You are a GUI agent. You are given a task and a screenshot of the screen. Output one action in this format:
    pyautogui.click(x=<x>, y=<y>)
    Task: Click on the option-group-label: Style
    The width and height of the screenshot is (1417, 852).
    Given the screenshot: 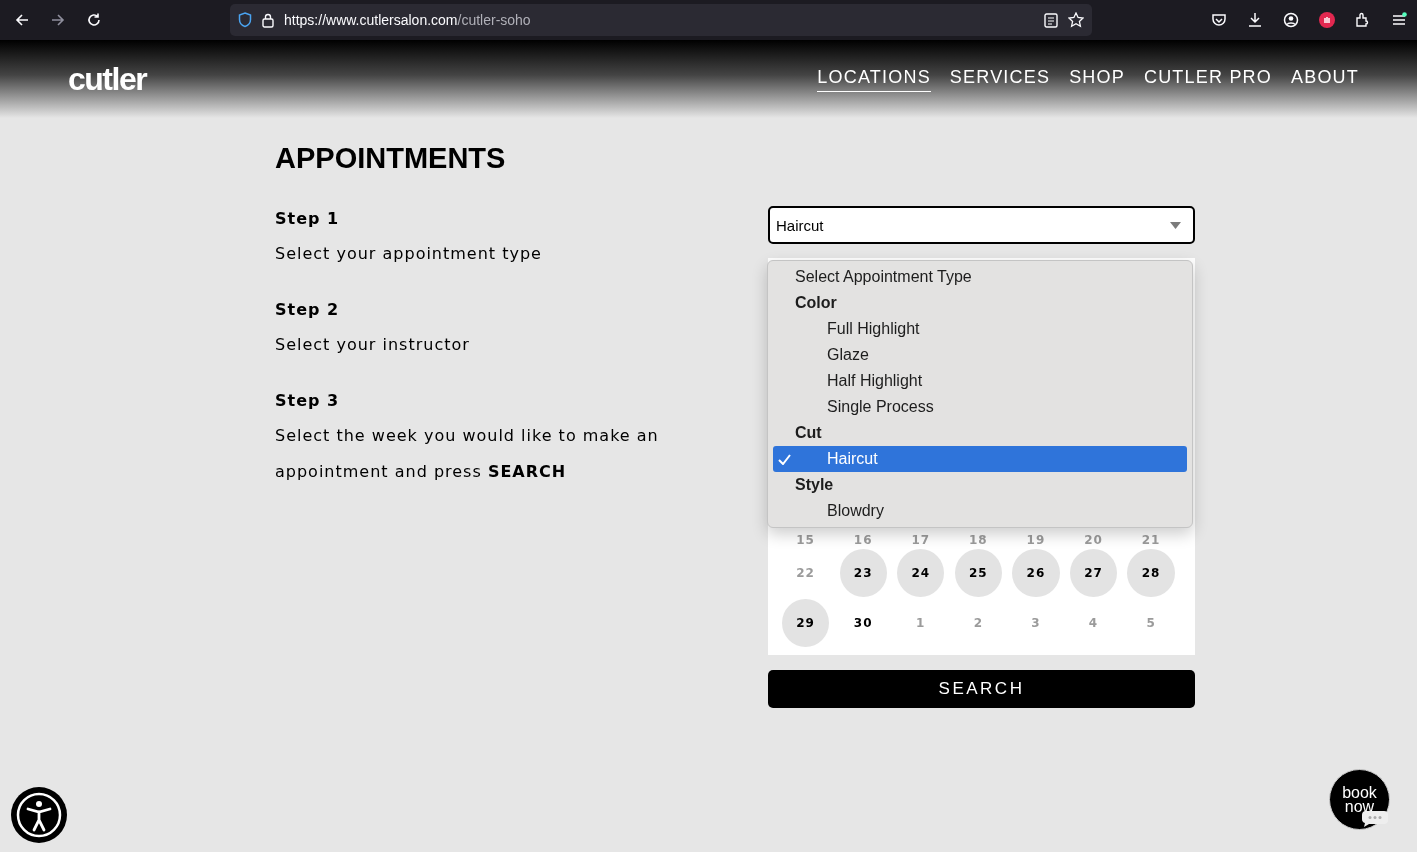 What is the action you would take?
    pyautogui.click(x=814, y=485)
    